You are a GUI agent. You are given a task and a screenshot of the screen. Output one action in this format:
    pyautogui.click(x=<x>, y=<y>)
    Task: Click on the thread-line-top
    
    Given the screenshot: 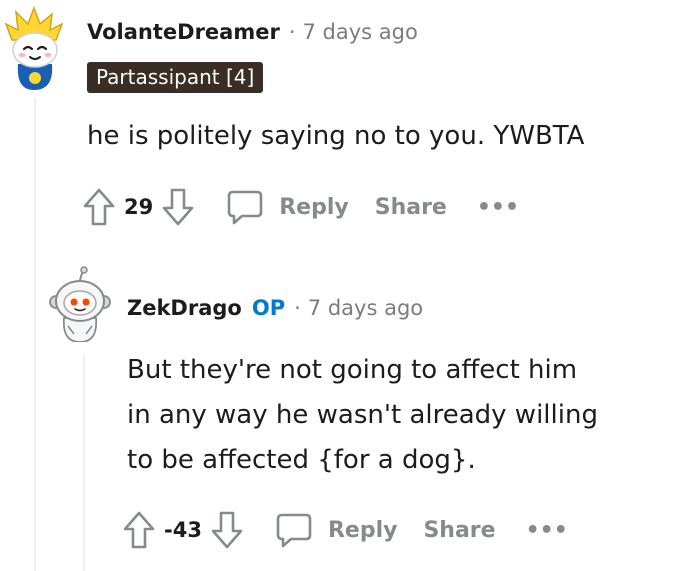 What is the action you would take?
    pyautogui.click(x=35, y=334)
    